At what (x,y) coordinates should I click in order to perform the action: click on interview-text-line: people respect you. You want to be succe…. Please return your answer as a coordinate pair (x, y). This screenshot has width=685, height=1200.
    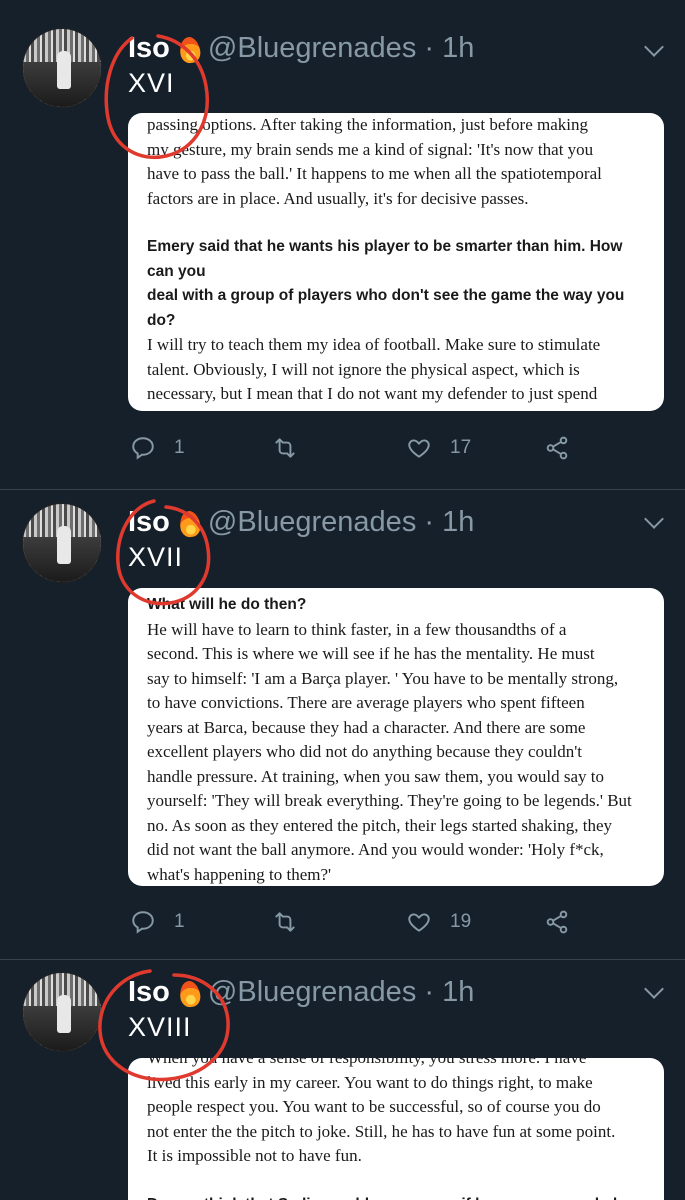
    Looking at the image, I should click on (374, 1106).